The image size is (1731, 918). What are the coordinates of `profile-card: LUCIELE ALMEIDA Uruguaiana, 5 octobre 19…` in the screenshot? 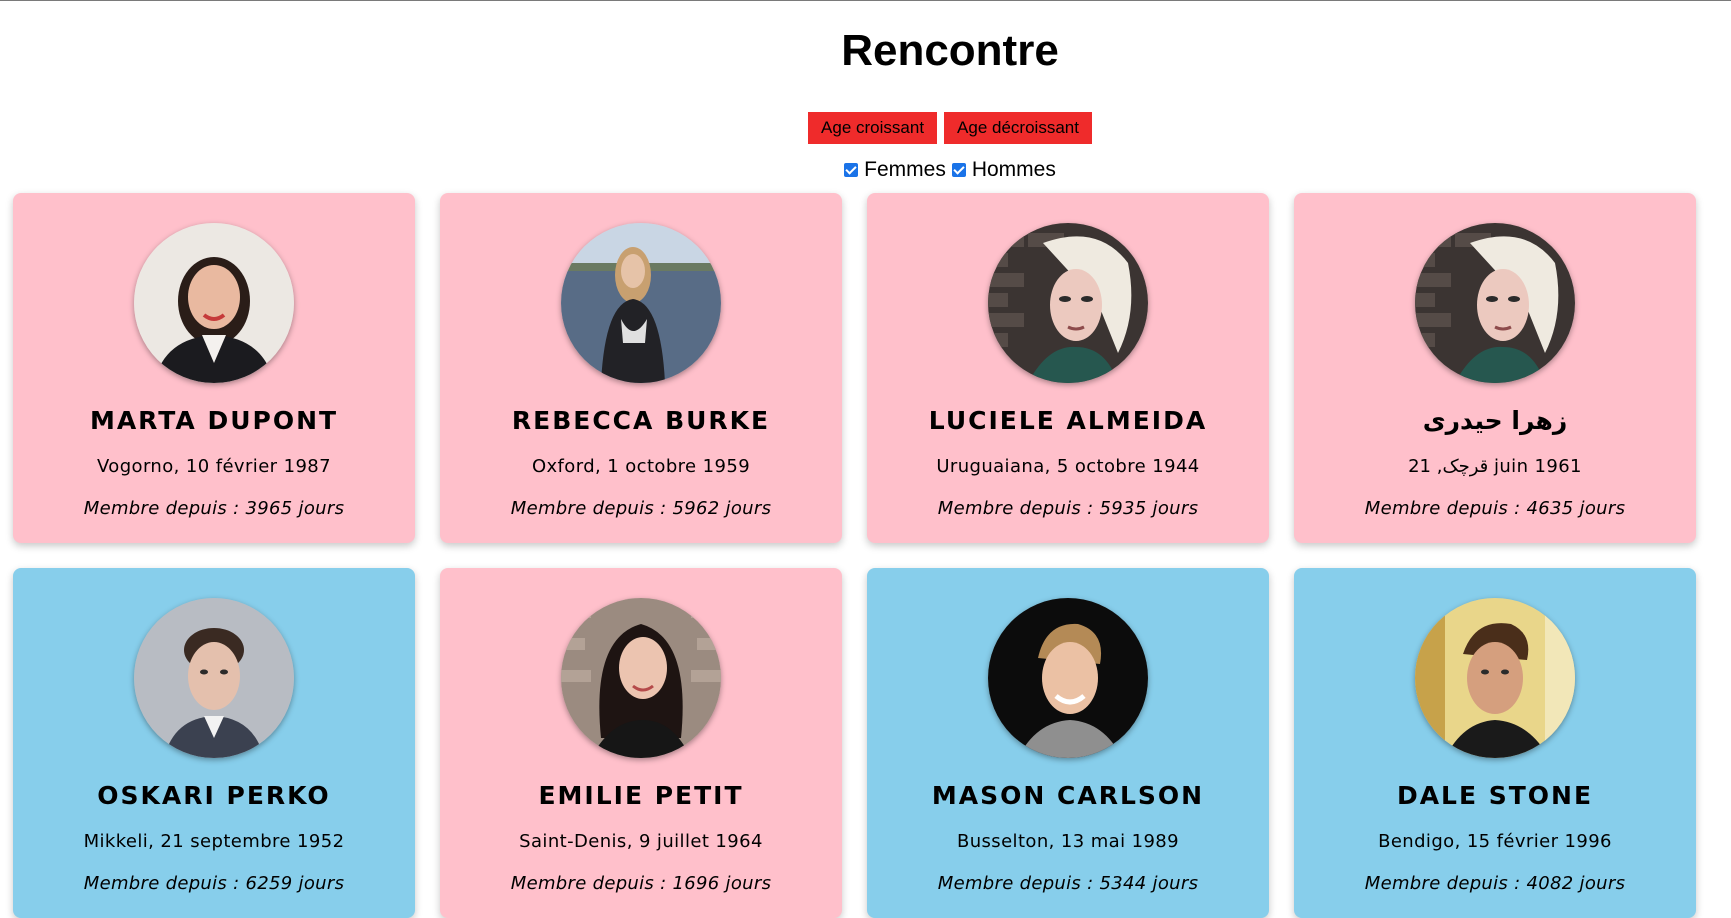 It's located at (1068, 368).